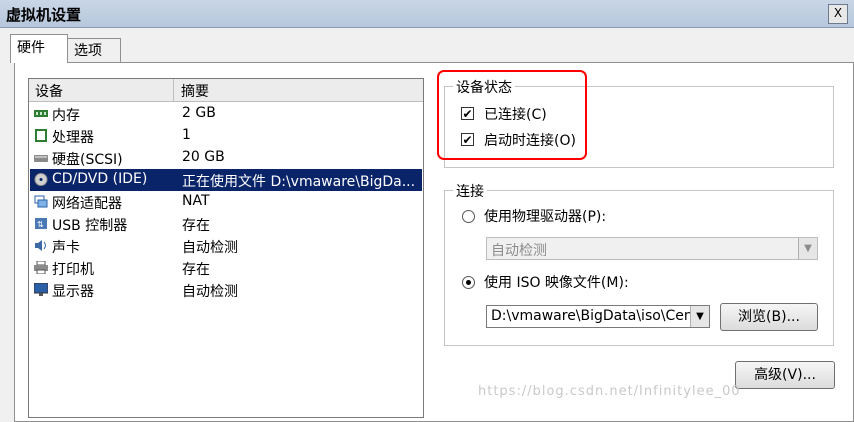  Describe the element at coordinates (609, 391) in the screenshot. I see `watermark: https://blog.csdn.net/Infinitylee_00` at that location.